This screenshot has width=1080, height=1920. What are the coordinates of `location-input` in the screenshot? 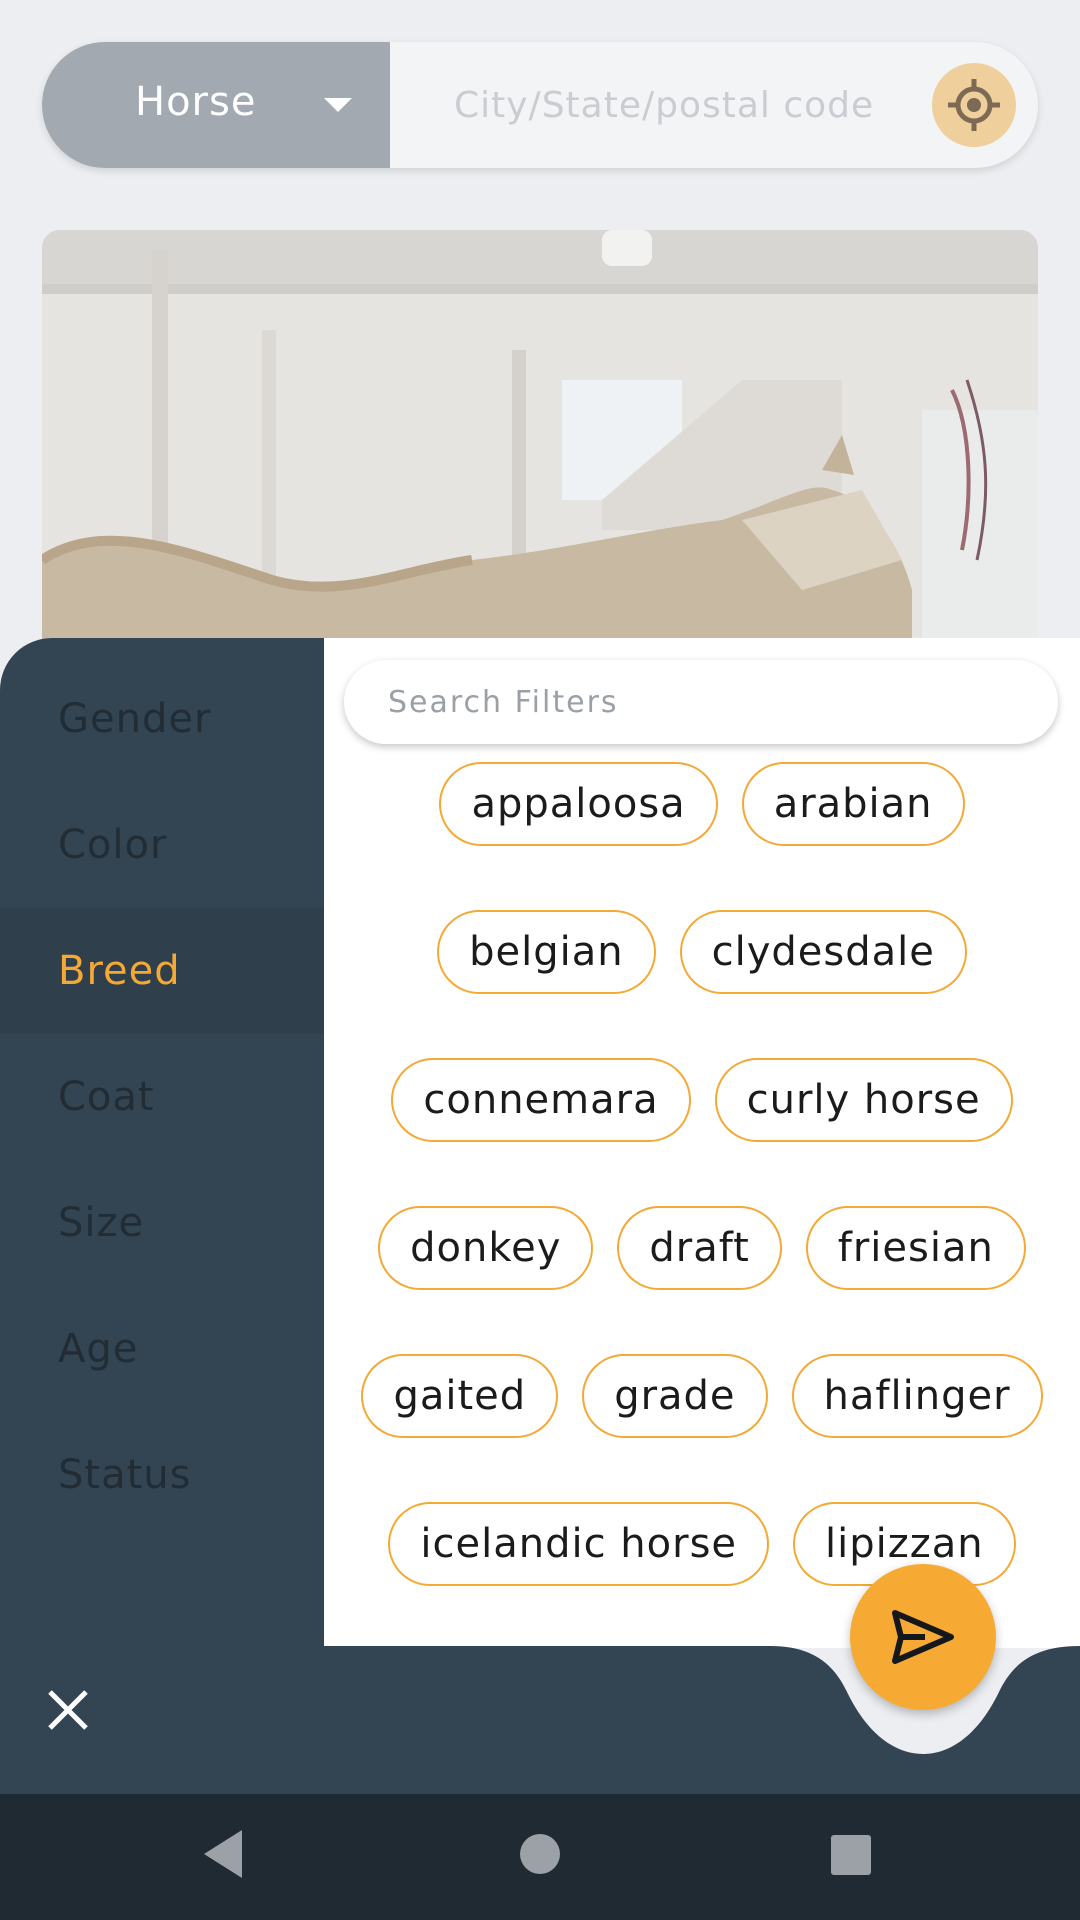 It's located at (650, 105).